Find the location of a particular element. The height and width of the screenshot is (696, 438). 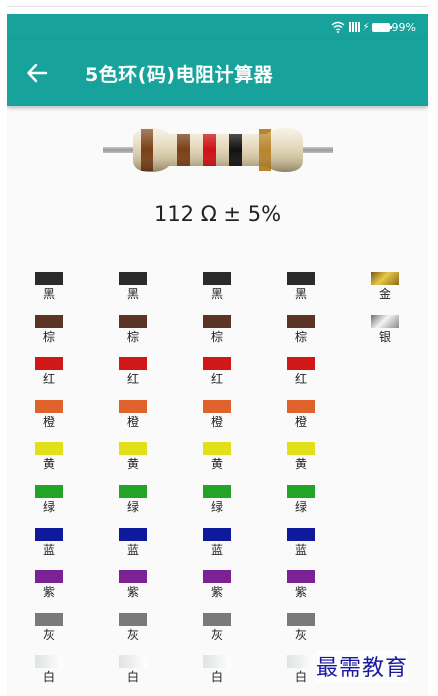

band1-green-option: 绿 is located at coordinates (49, 499).